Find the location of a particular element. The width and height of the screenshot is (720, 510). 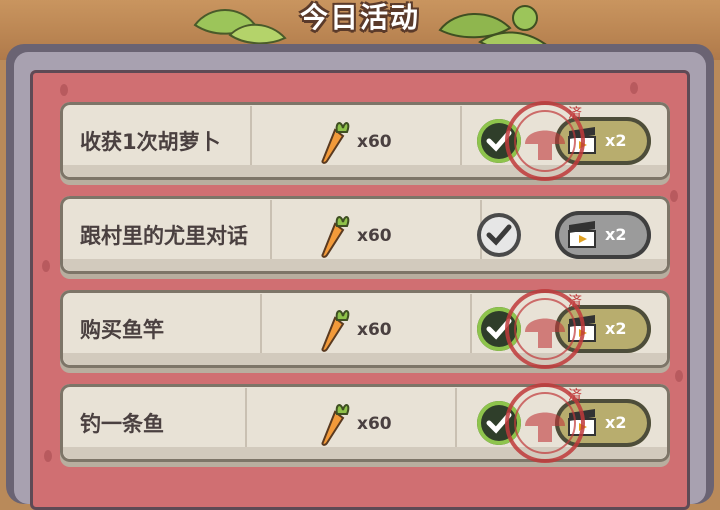

task-row: 购买鱼竿 x60 x2 済 is located at coordinates (365, 329).